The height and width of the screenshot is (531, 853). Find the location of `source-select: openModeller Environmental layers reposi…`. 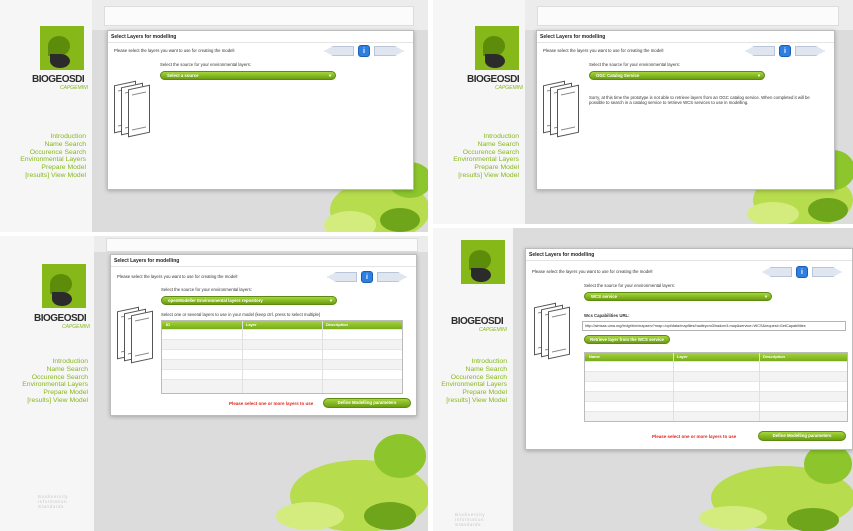

source-select: openModeller Environmental layers reposi… is located at coordinates (249, 300).